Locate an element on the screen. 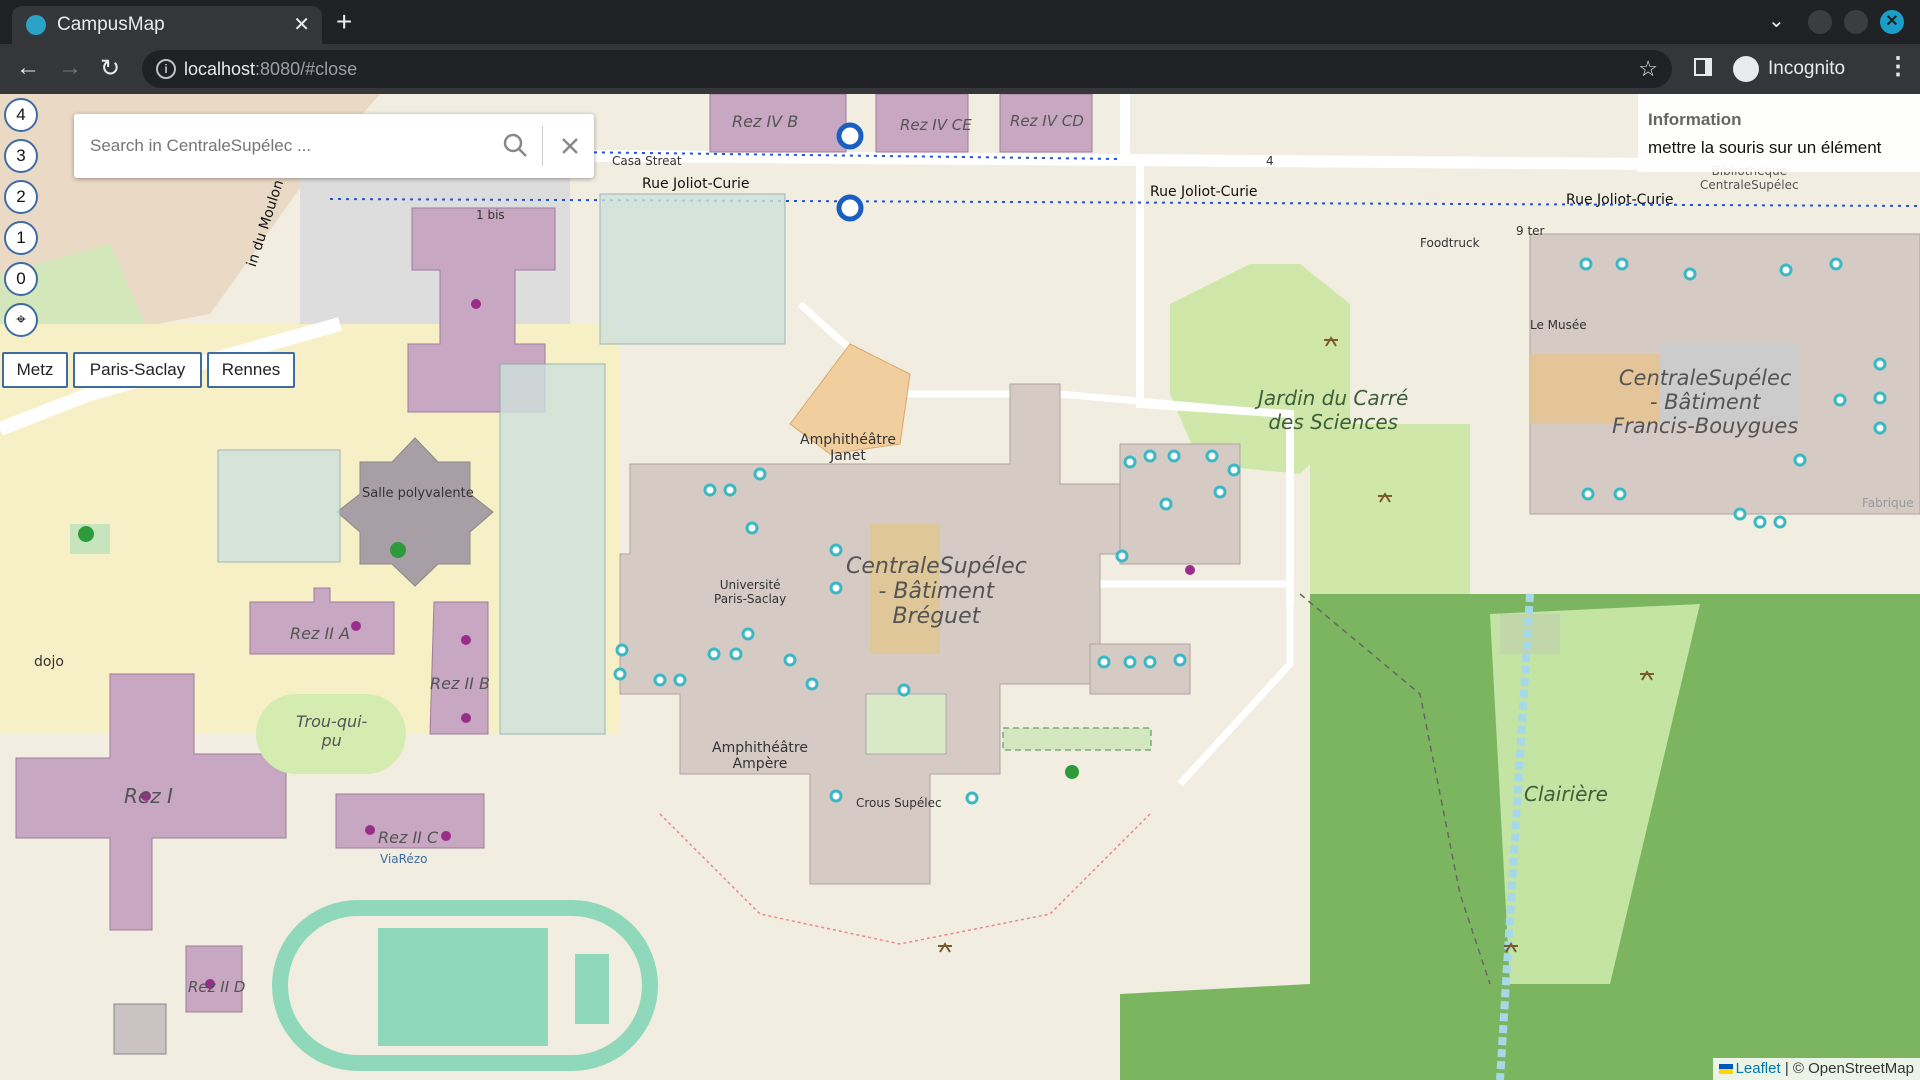 Image resolution: width=1920 pixels, height=1080 pixels. search-divider is located at coordinates (542, 146).